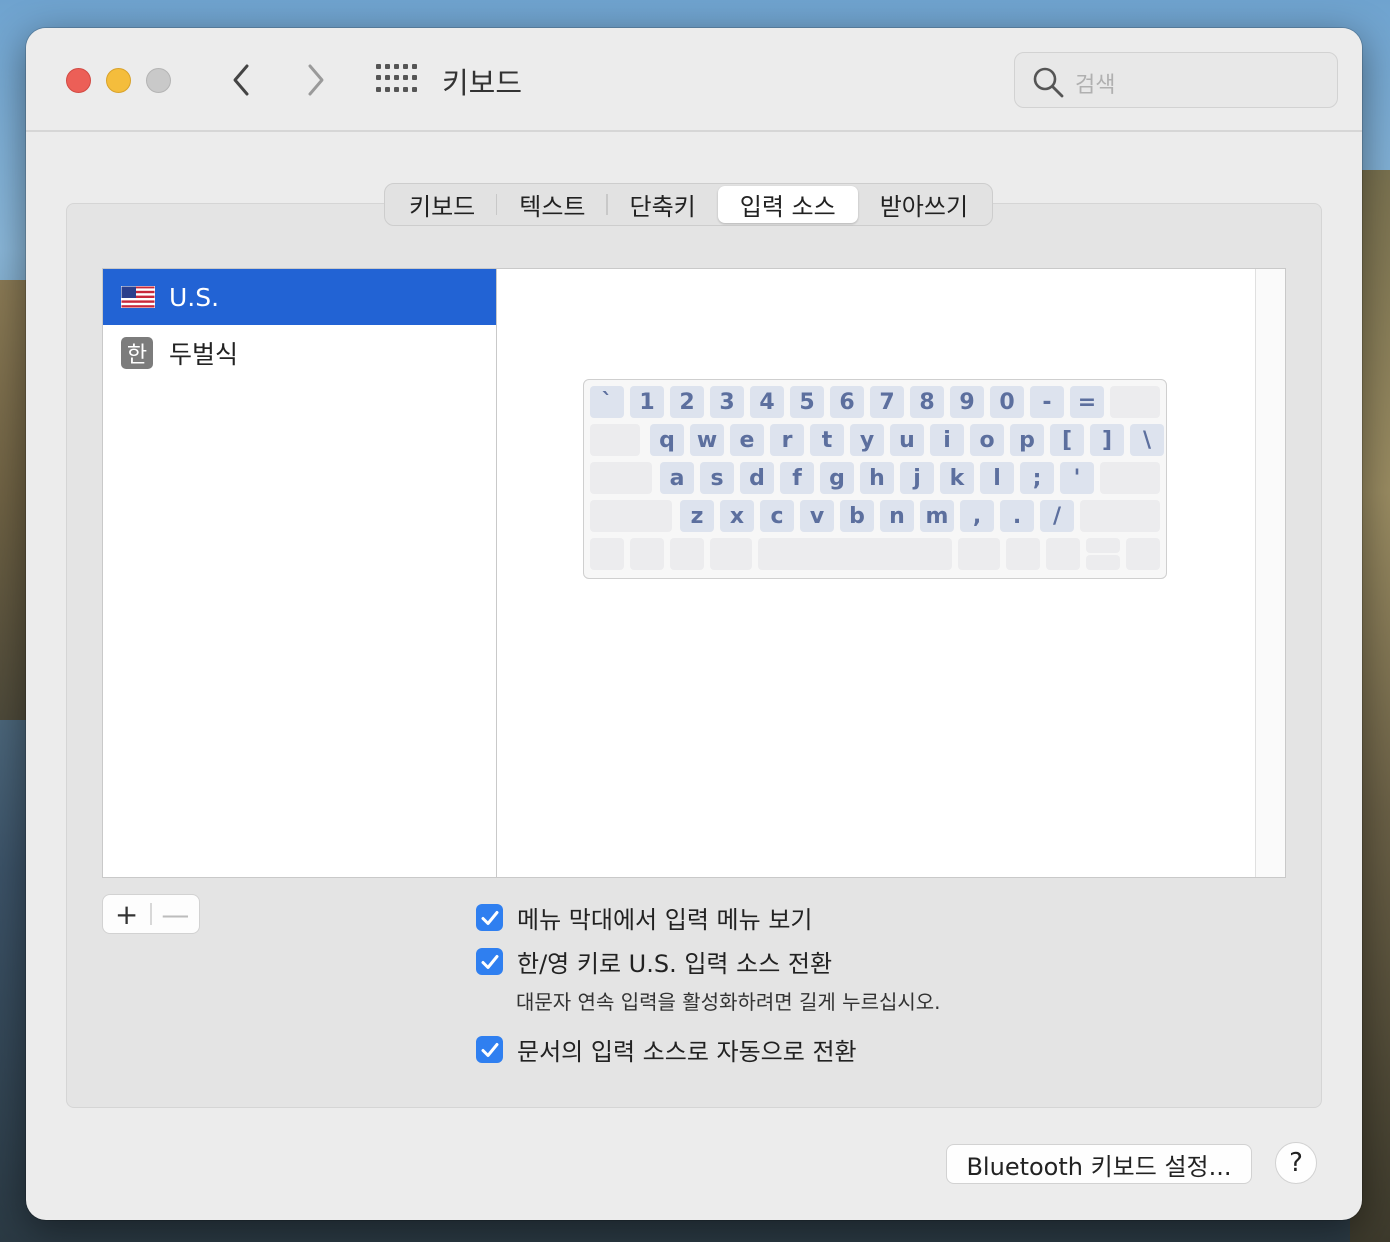 This screenshot has width=1390, height=1242. I want to click on option-han-key-switch: 한/영 키로 U.S. 입력 소스 전환, so click(654, 961).